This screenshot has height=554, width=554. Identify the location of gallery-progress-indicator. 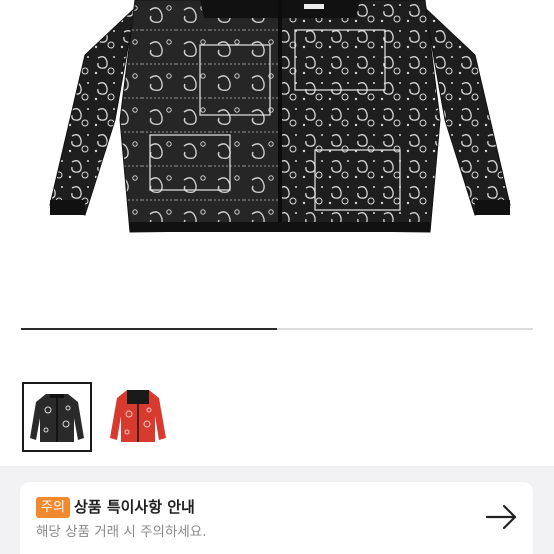
(149, 329).